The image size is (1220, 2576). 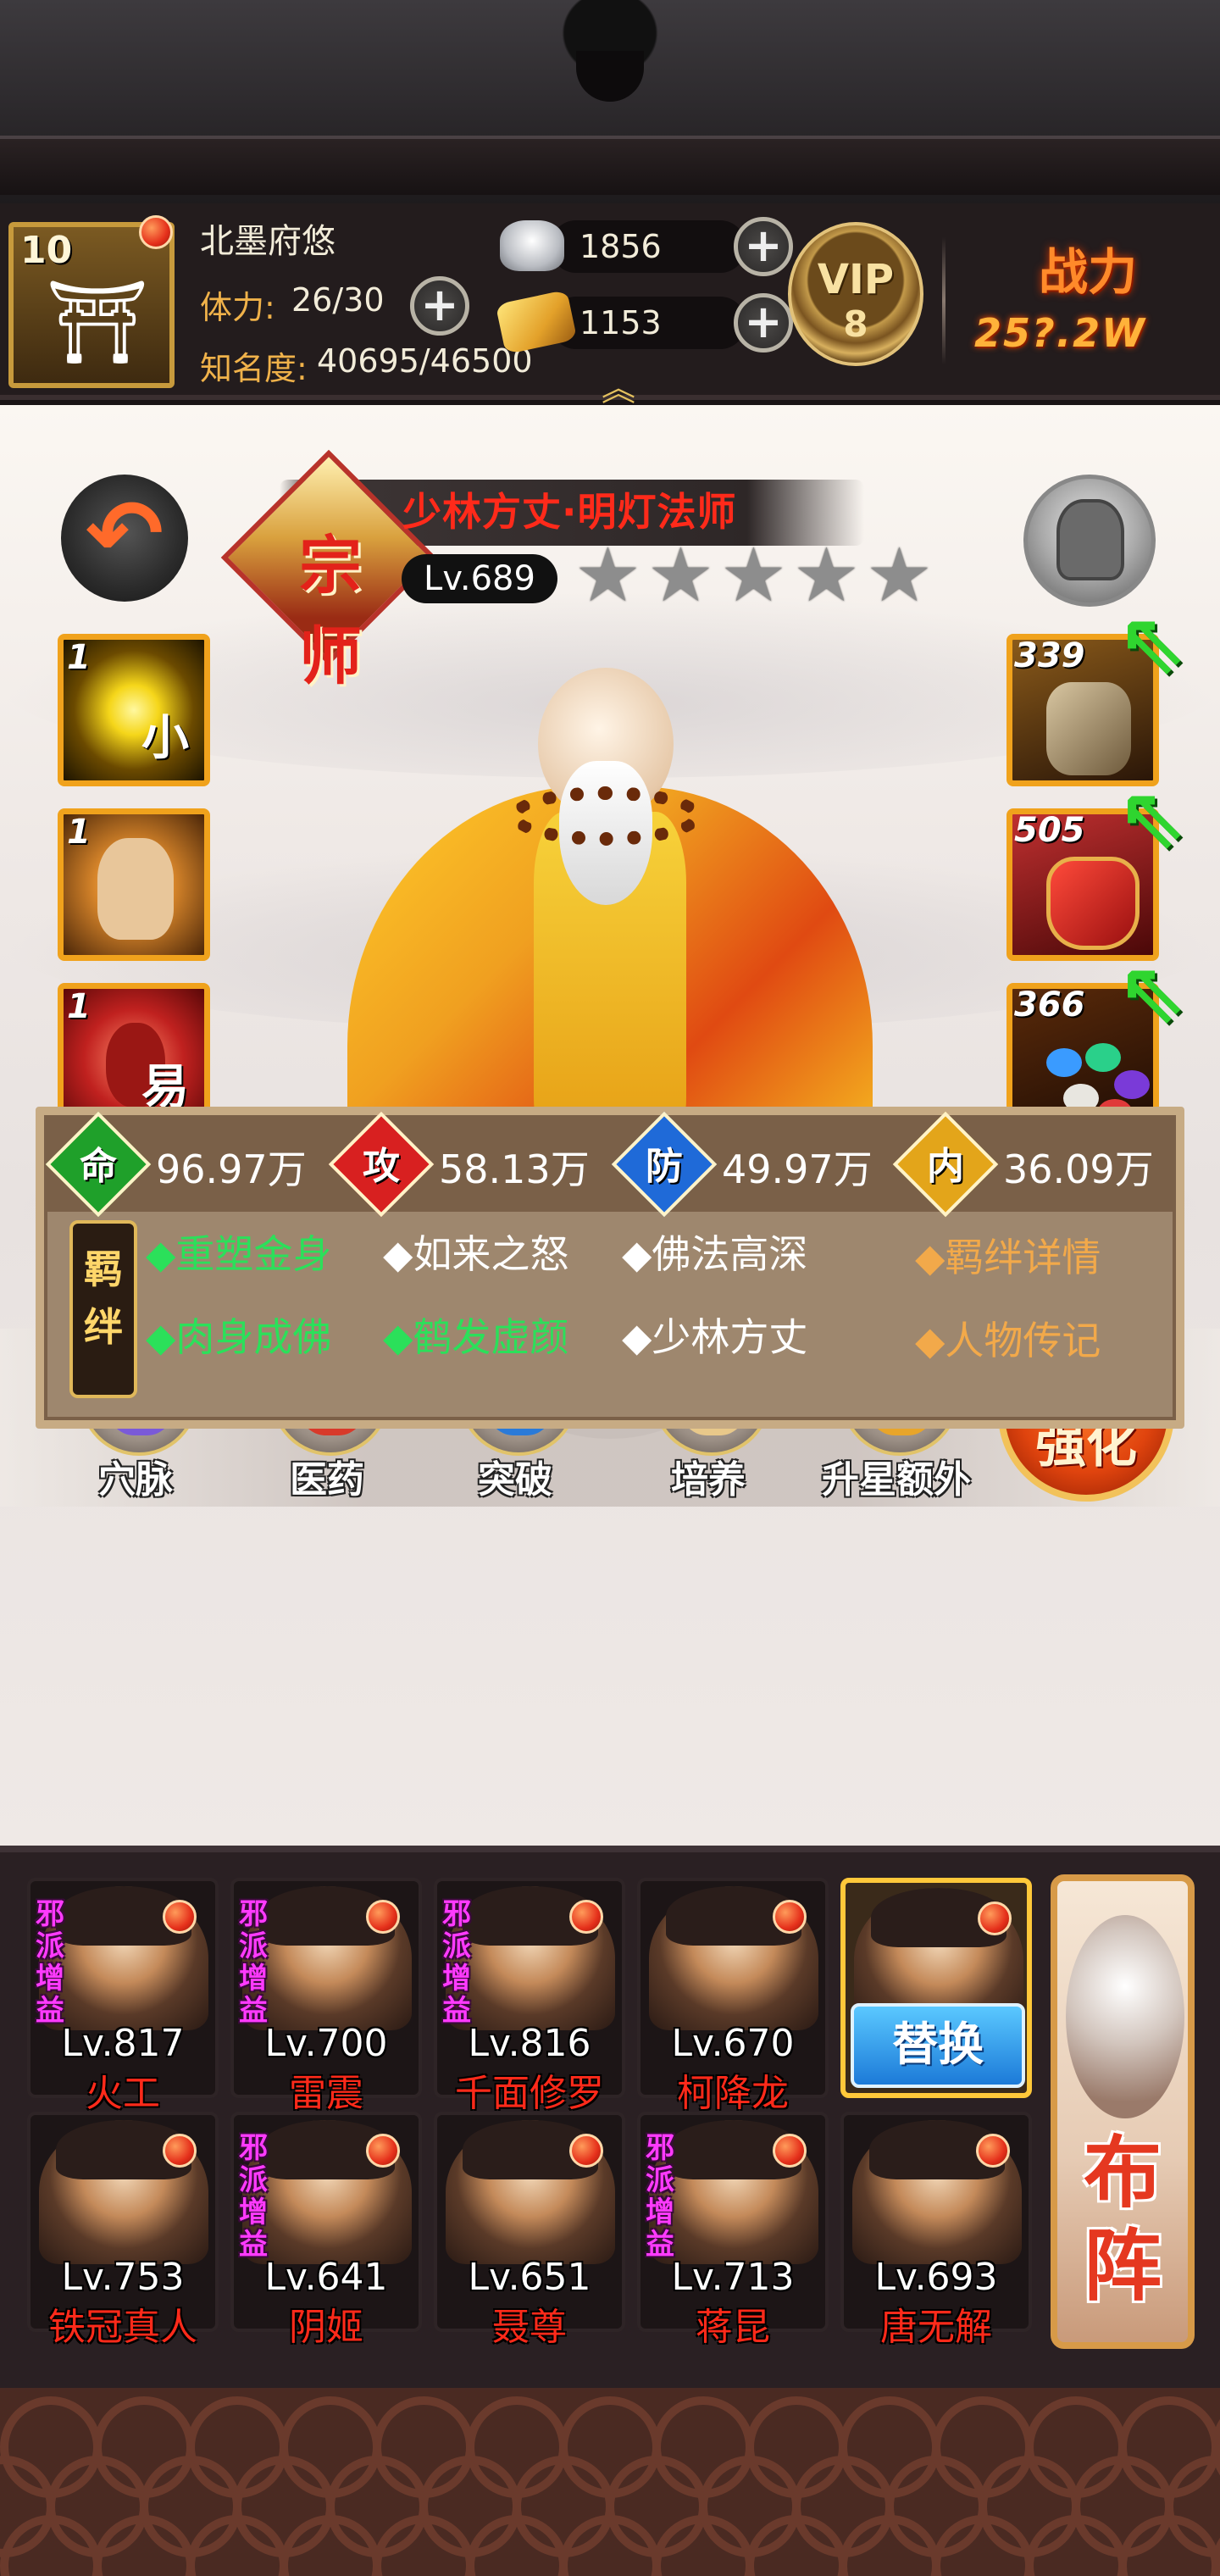 I want to click on add-stamina-button: +, so click(x=439, y=306).